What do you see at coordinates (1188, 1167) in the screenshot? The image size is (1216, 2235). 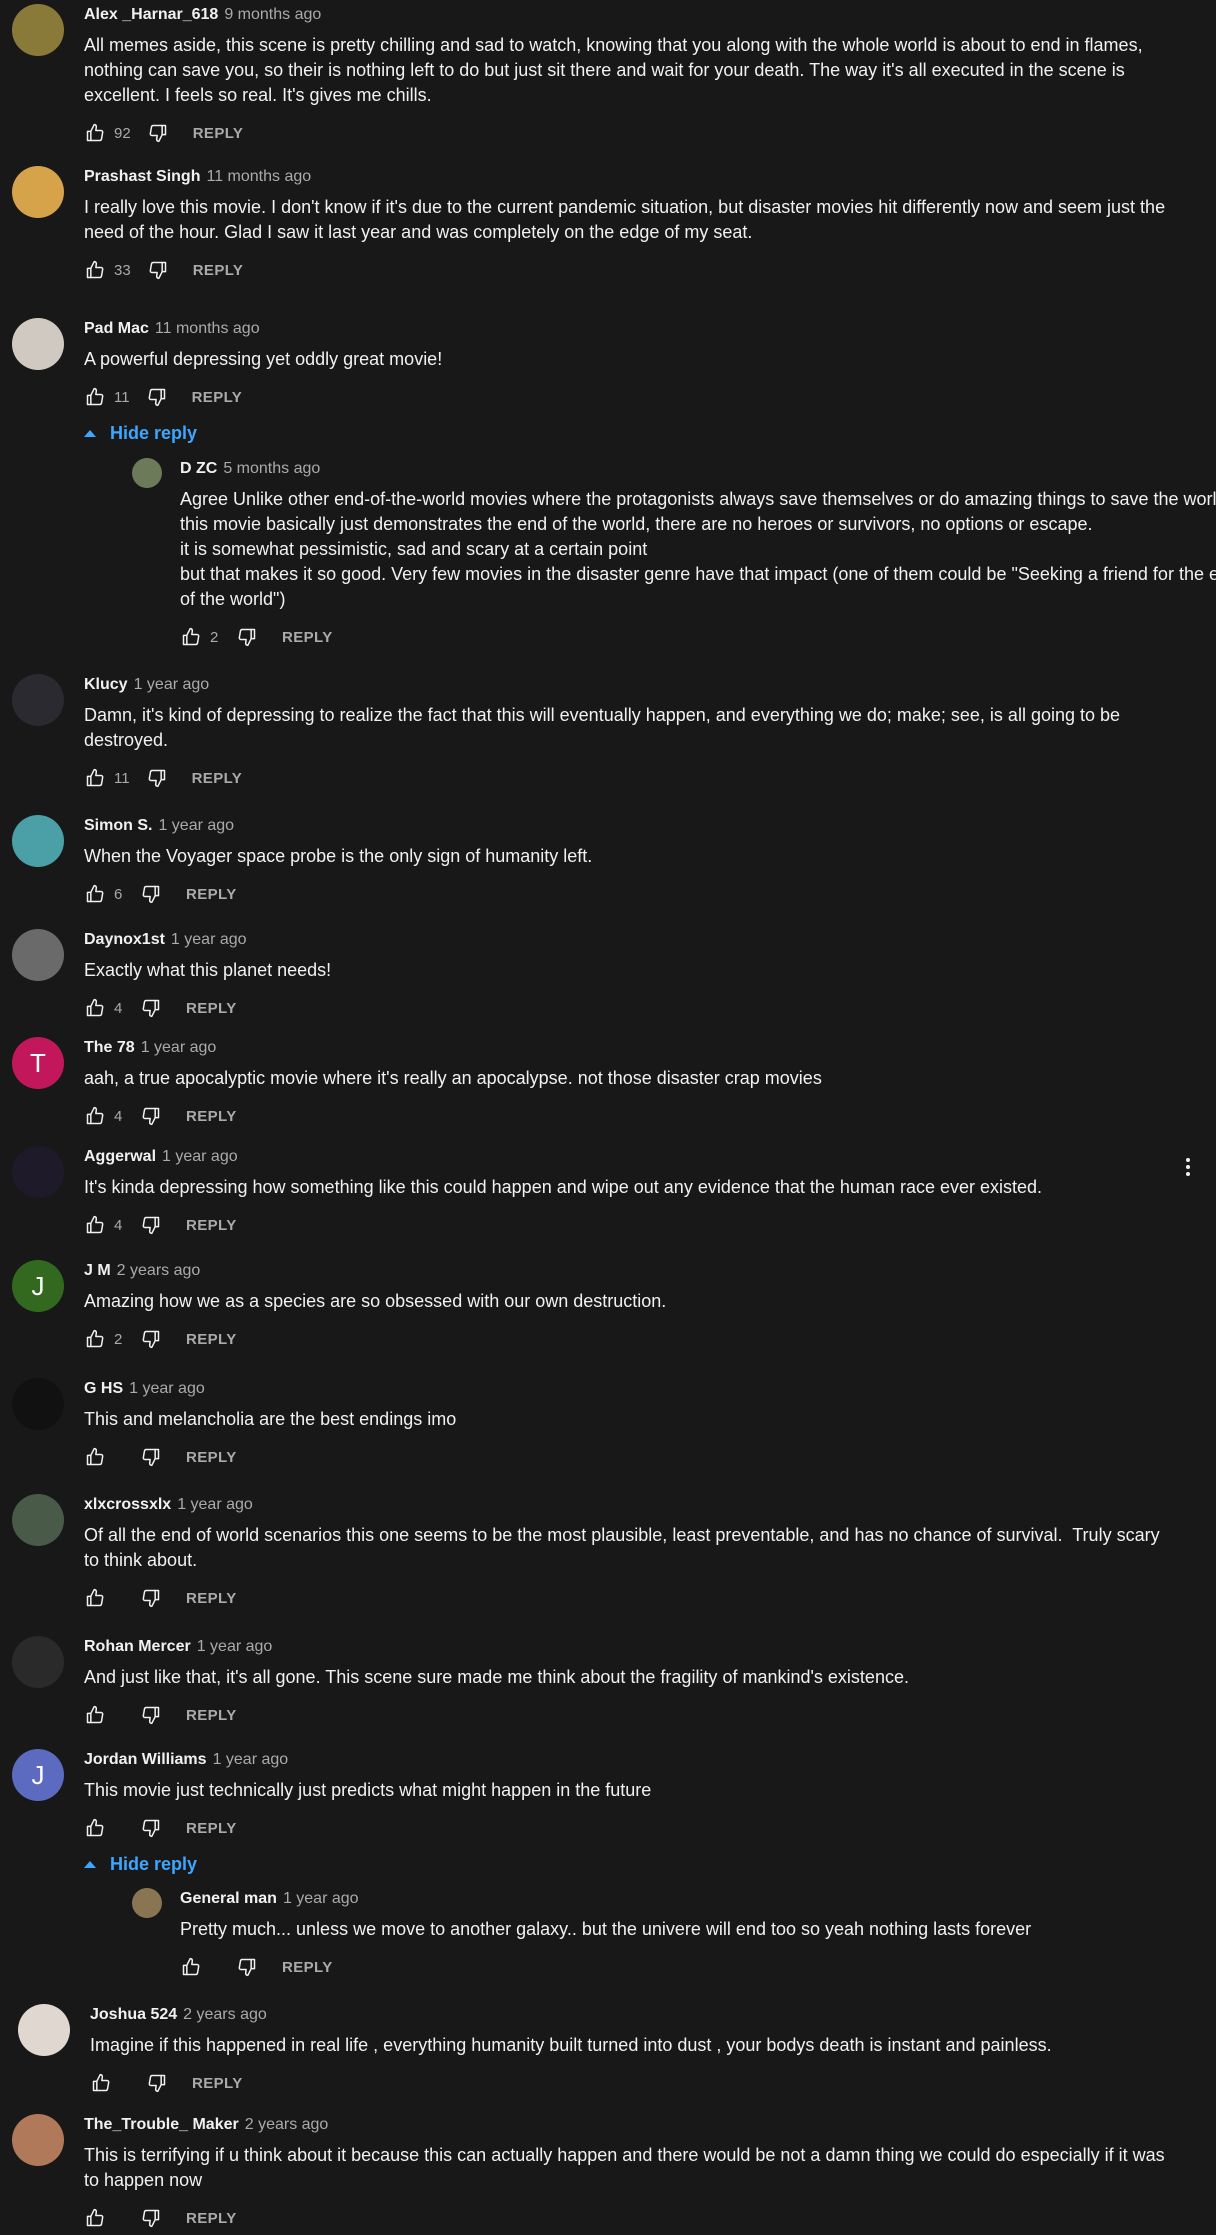 I see `more-options-icon` at bounding box center [1188, 1167].